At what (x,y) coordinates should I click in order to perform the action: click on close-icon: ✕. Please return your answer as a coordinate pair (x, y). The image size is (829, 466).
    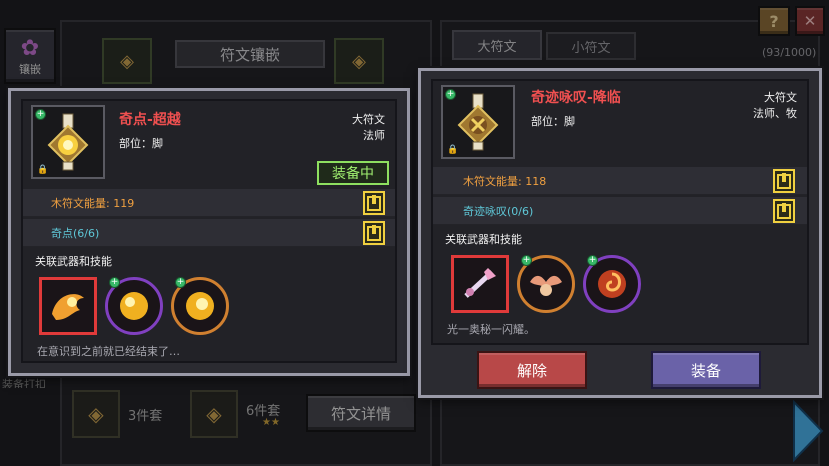
    Looking at the image, I should click on (810, 21).